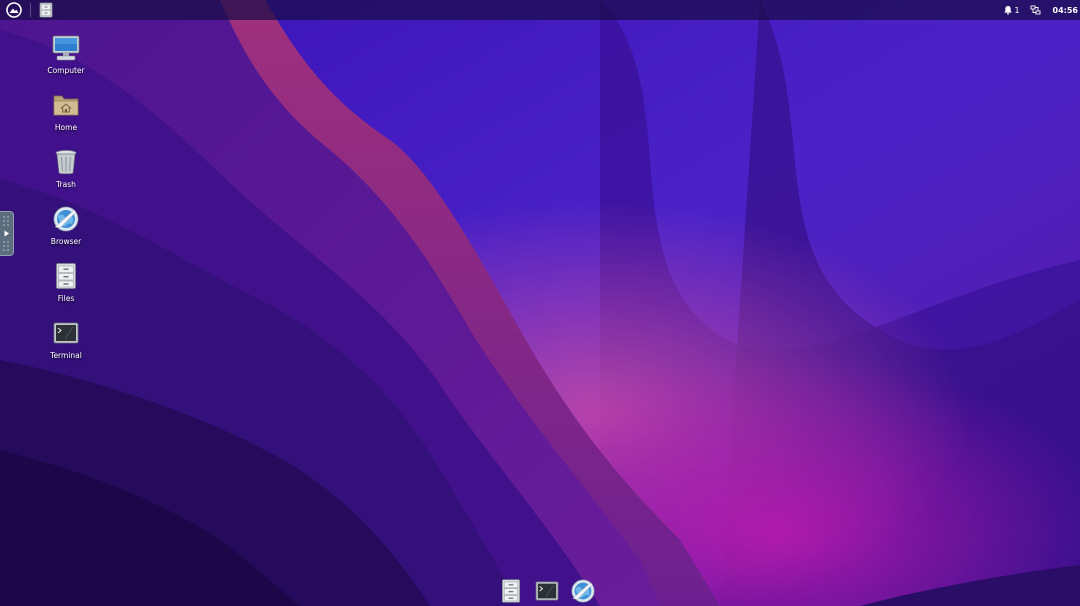  What do you see at coordinates (66, 48) in the screenshot?
I see `computer-icon` at bounding box center [66, 48].